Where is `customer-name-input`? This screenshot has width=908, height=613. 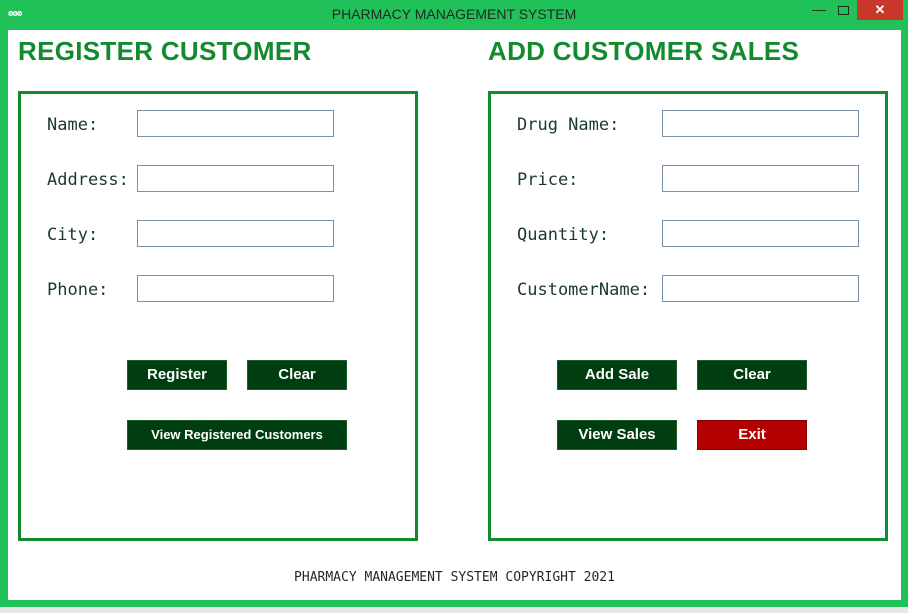 customer-name-input is located at coordinates (760, 288).